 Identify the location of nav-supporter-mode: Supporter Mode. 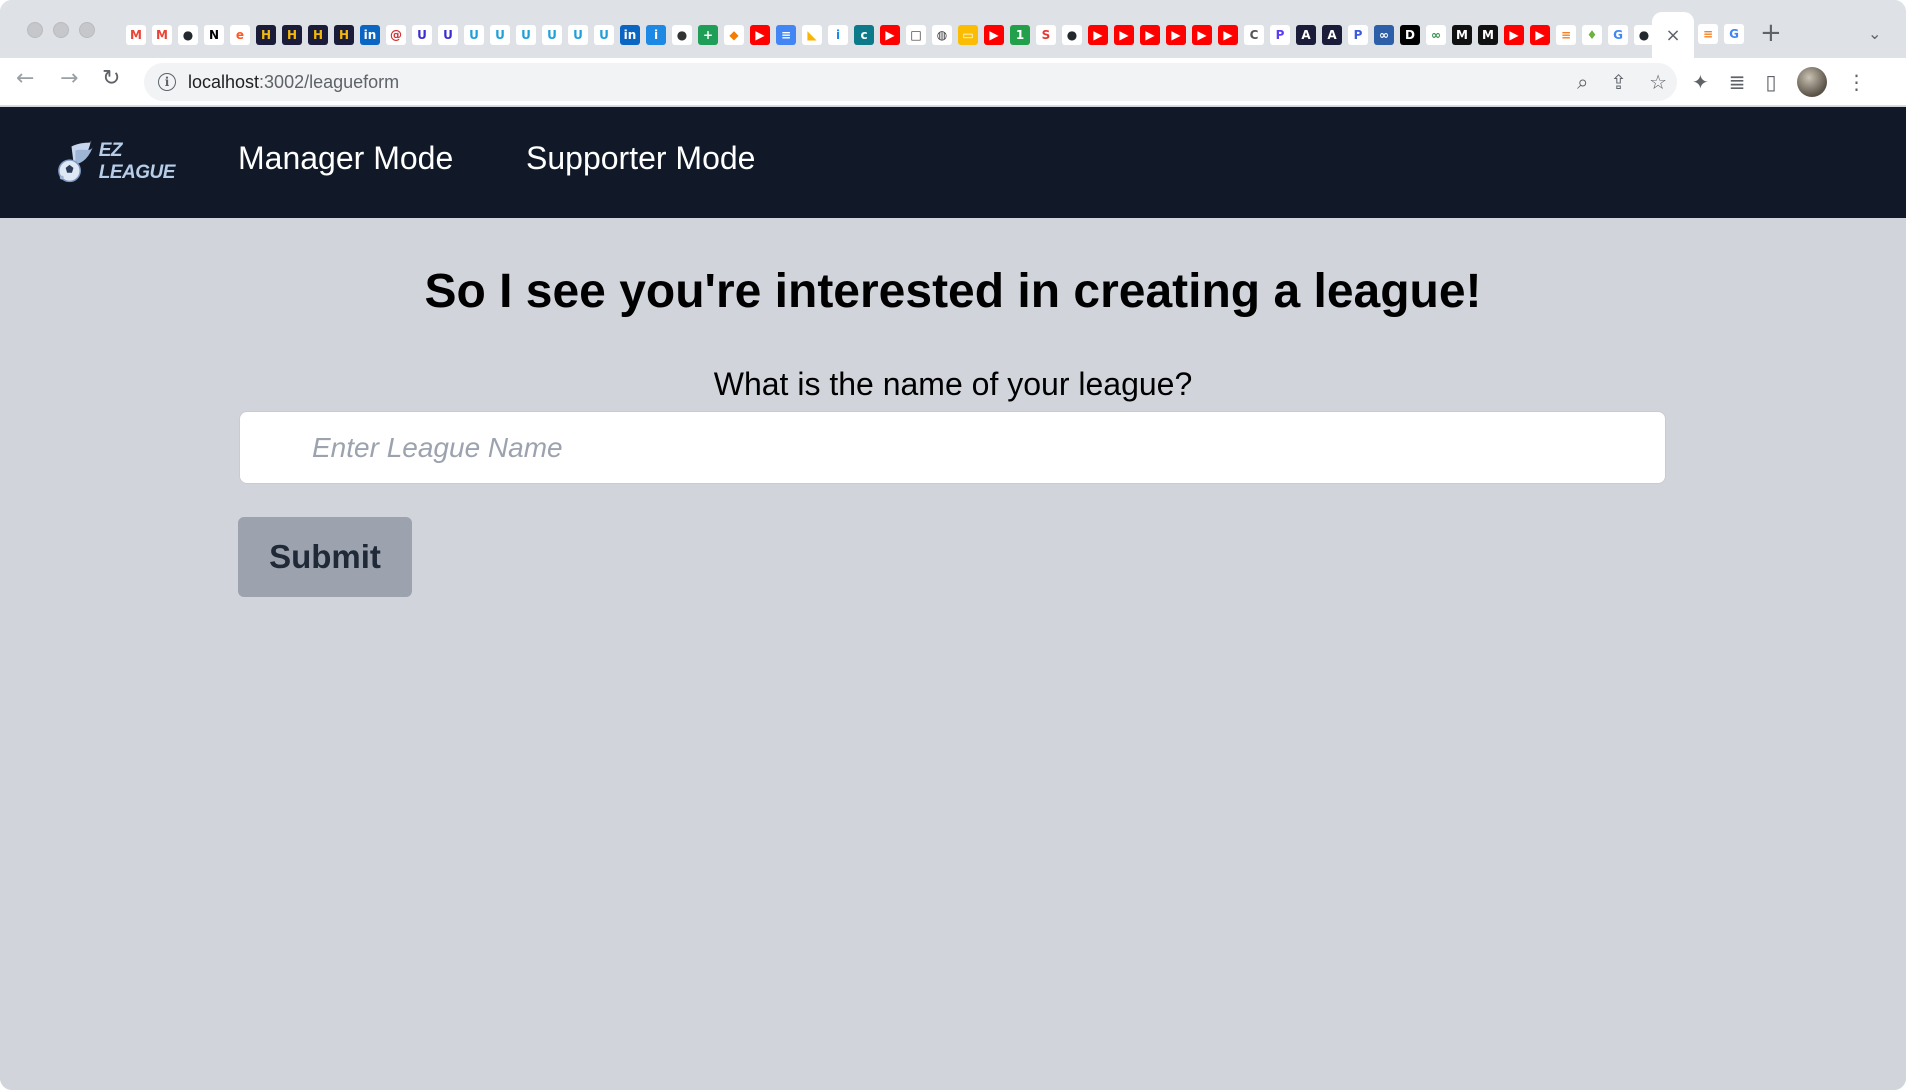
(640, 158).